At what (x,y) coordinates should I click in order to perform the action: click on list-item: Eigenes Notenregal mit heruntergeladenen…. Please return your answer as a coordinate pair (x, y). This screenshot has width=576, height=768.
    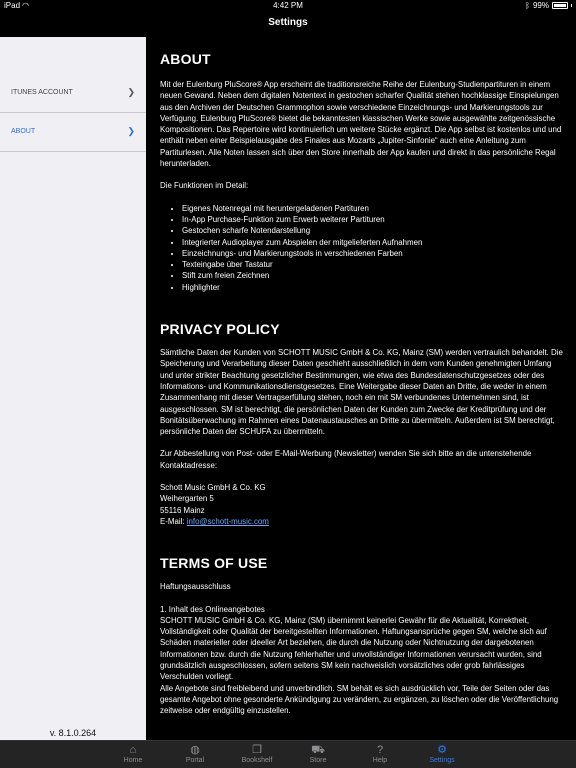
    Looking at the image, I should click on (373, 208).